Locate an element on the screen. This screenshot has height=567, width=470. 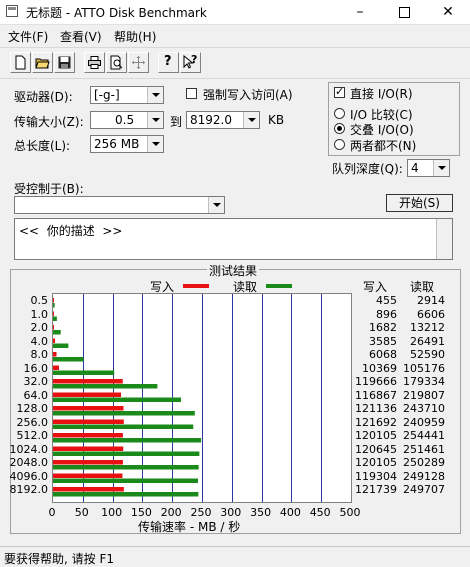
title-bar: 无标题 - ATTO Disk Benchmark – ✕ is located at coordinates (235, 12).